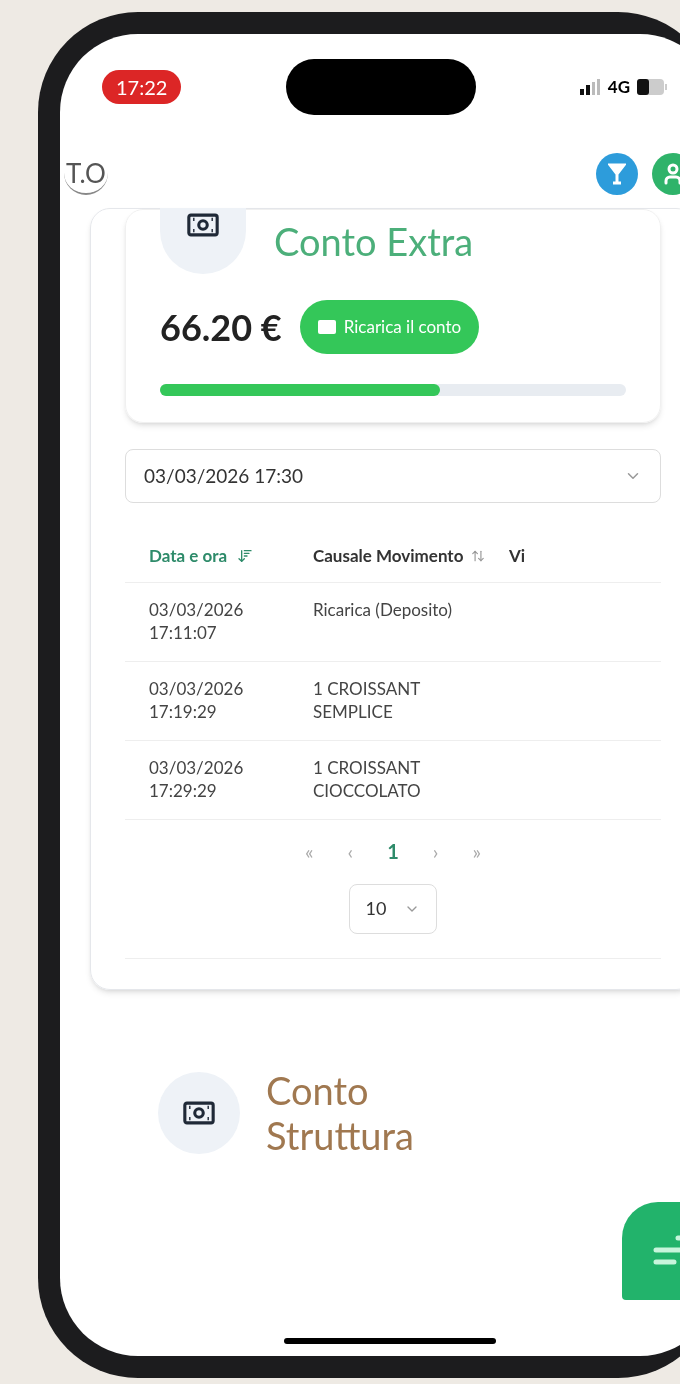 The image size is (680, 1384). What do you see at coordinates (652, 87) in the screenshot?
I see `battery-icon` at bounding box center [652, 87].